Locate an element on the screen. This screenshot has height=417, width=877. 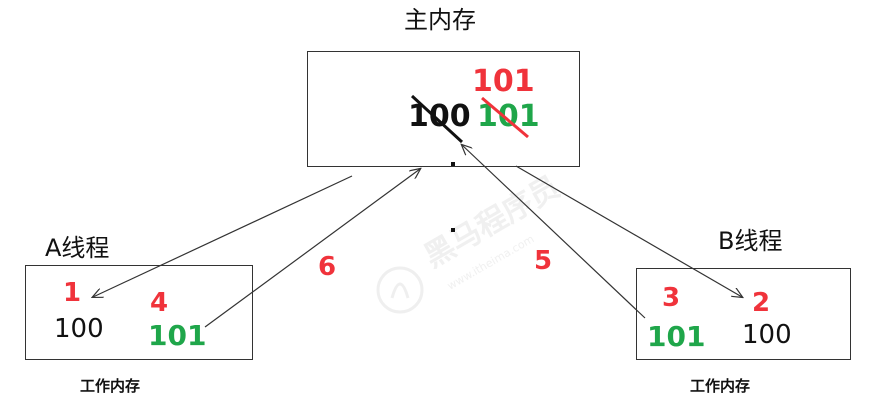
main-memory-title: 主内存 is located at coordinates (440, 20).